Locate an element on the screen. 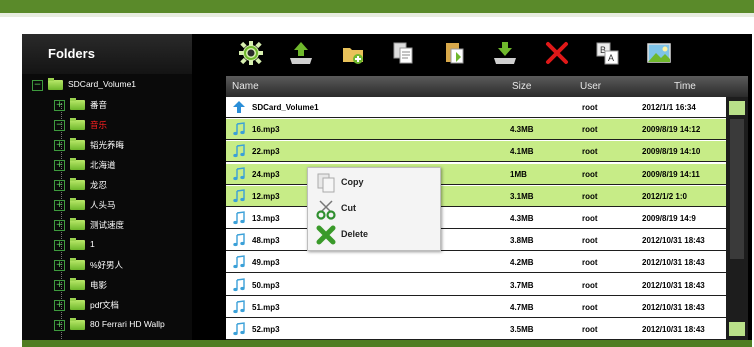 Image resolution: width=754 pixels, height=347 pixels. new-folder-button is located at coordinates (353, 53).